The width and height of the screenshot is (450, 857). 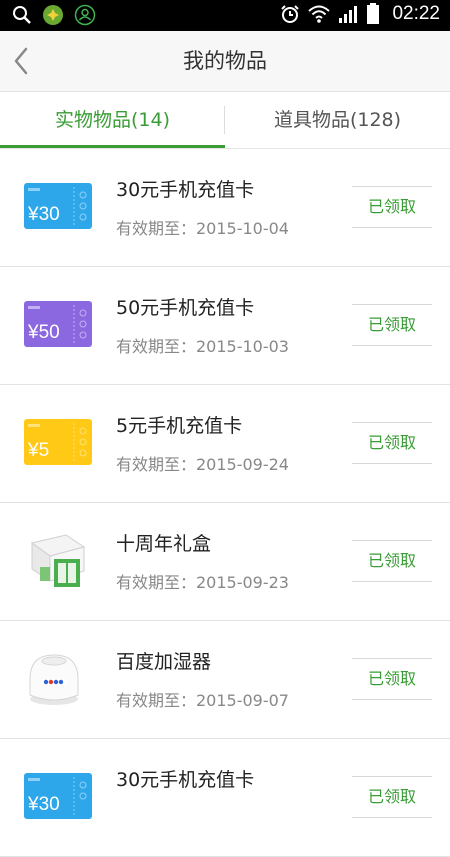 What do you see at coordinates (85, 15) in the screenshot?
I see `user-notification-icon` at bounding box center [85, 15].